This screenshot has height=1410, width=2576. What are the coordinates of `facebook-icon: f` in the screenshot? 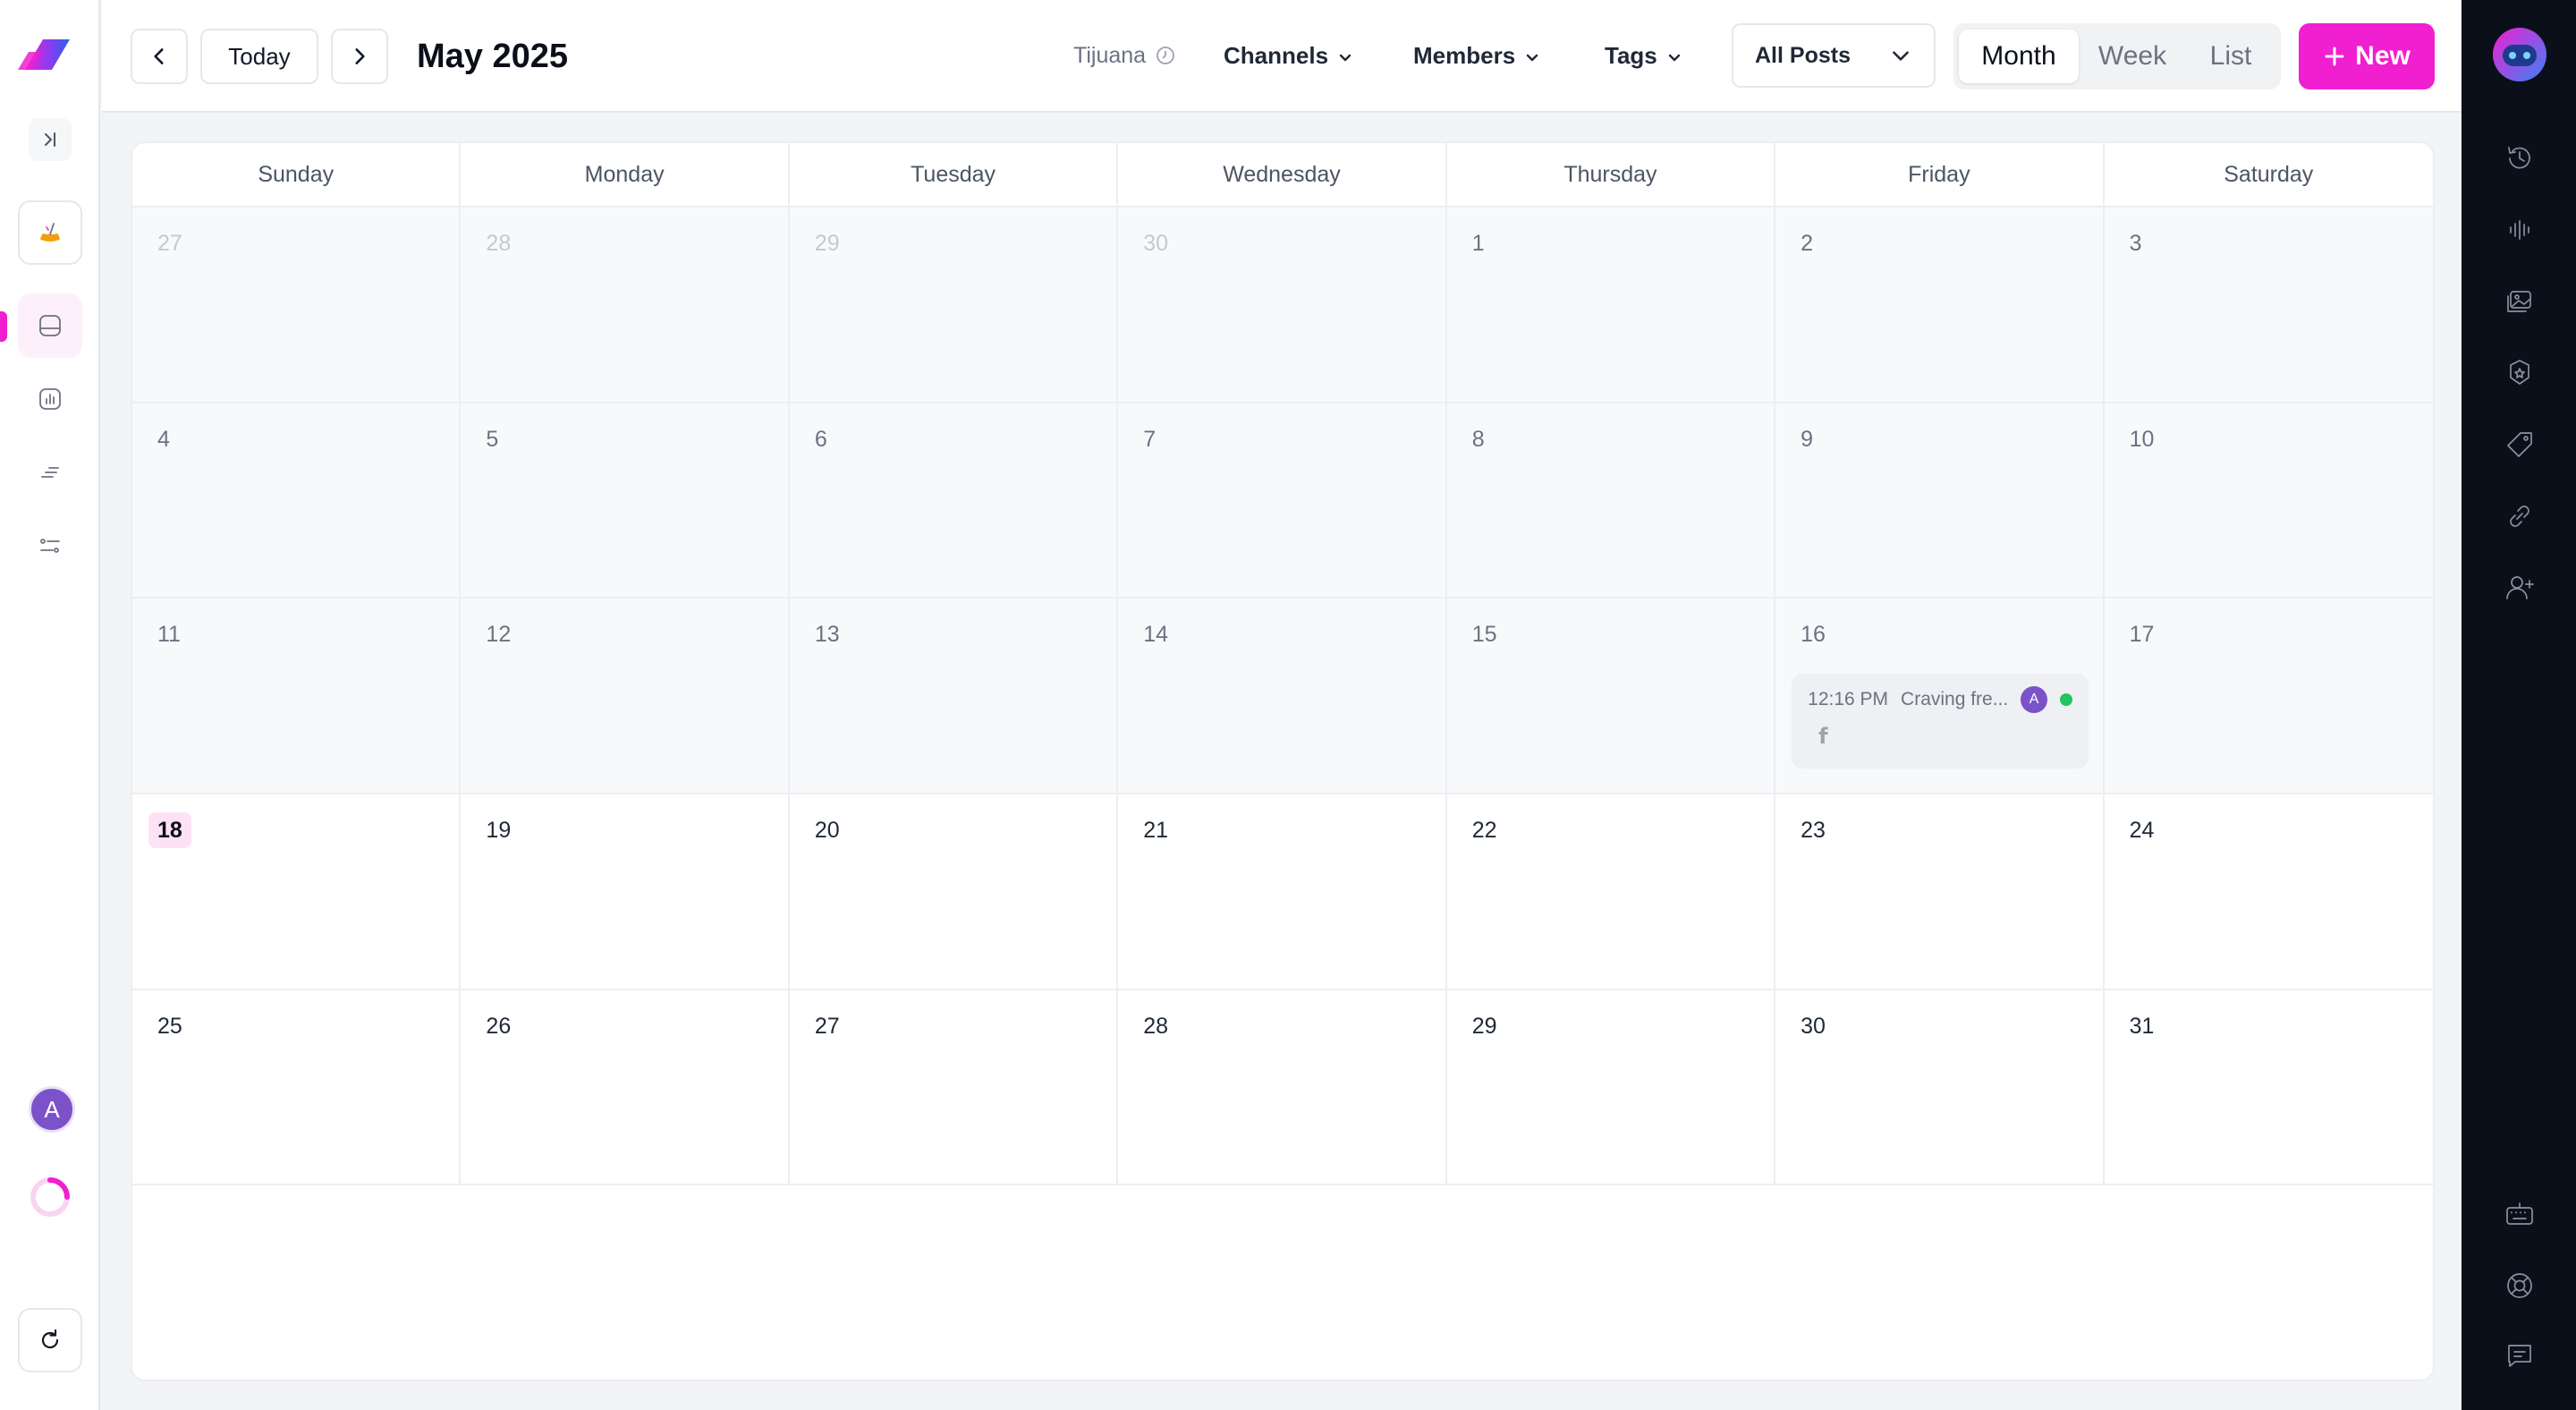 It's located at (1823, 737).